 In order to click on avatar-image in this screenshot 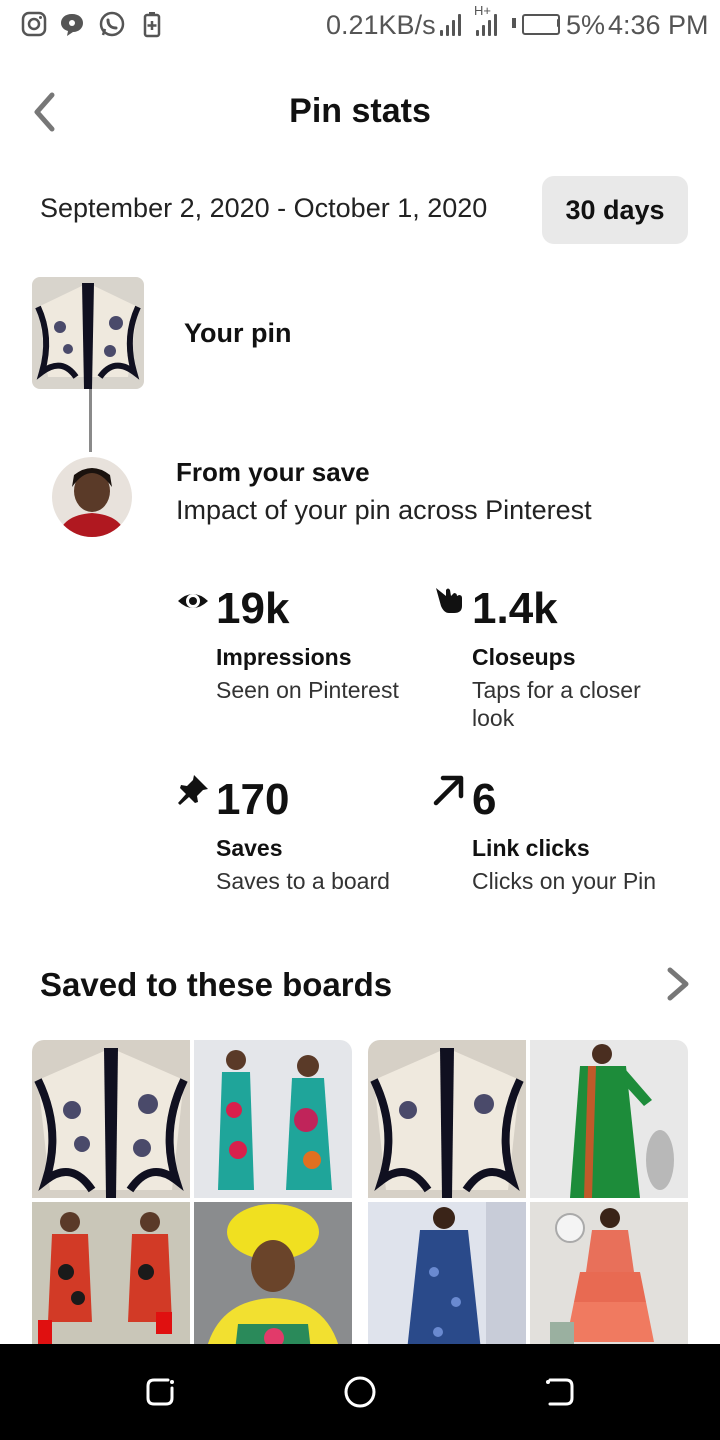, I will do `click(92, 497)`.